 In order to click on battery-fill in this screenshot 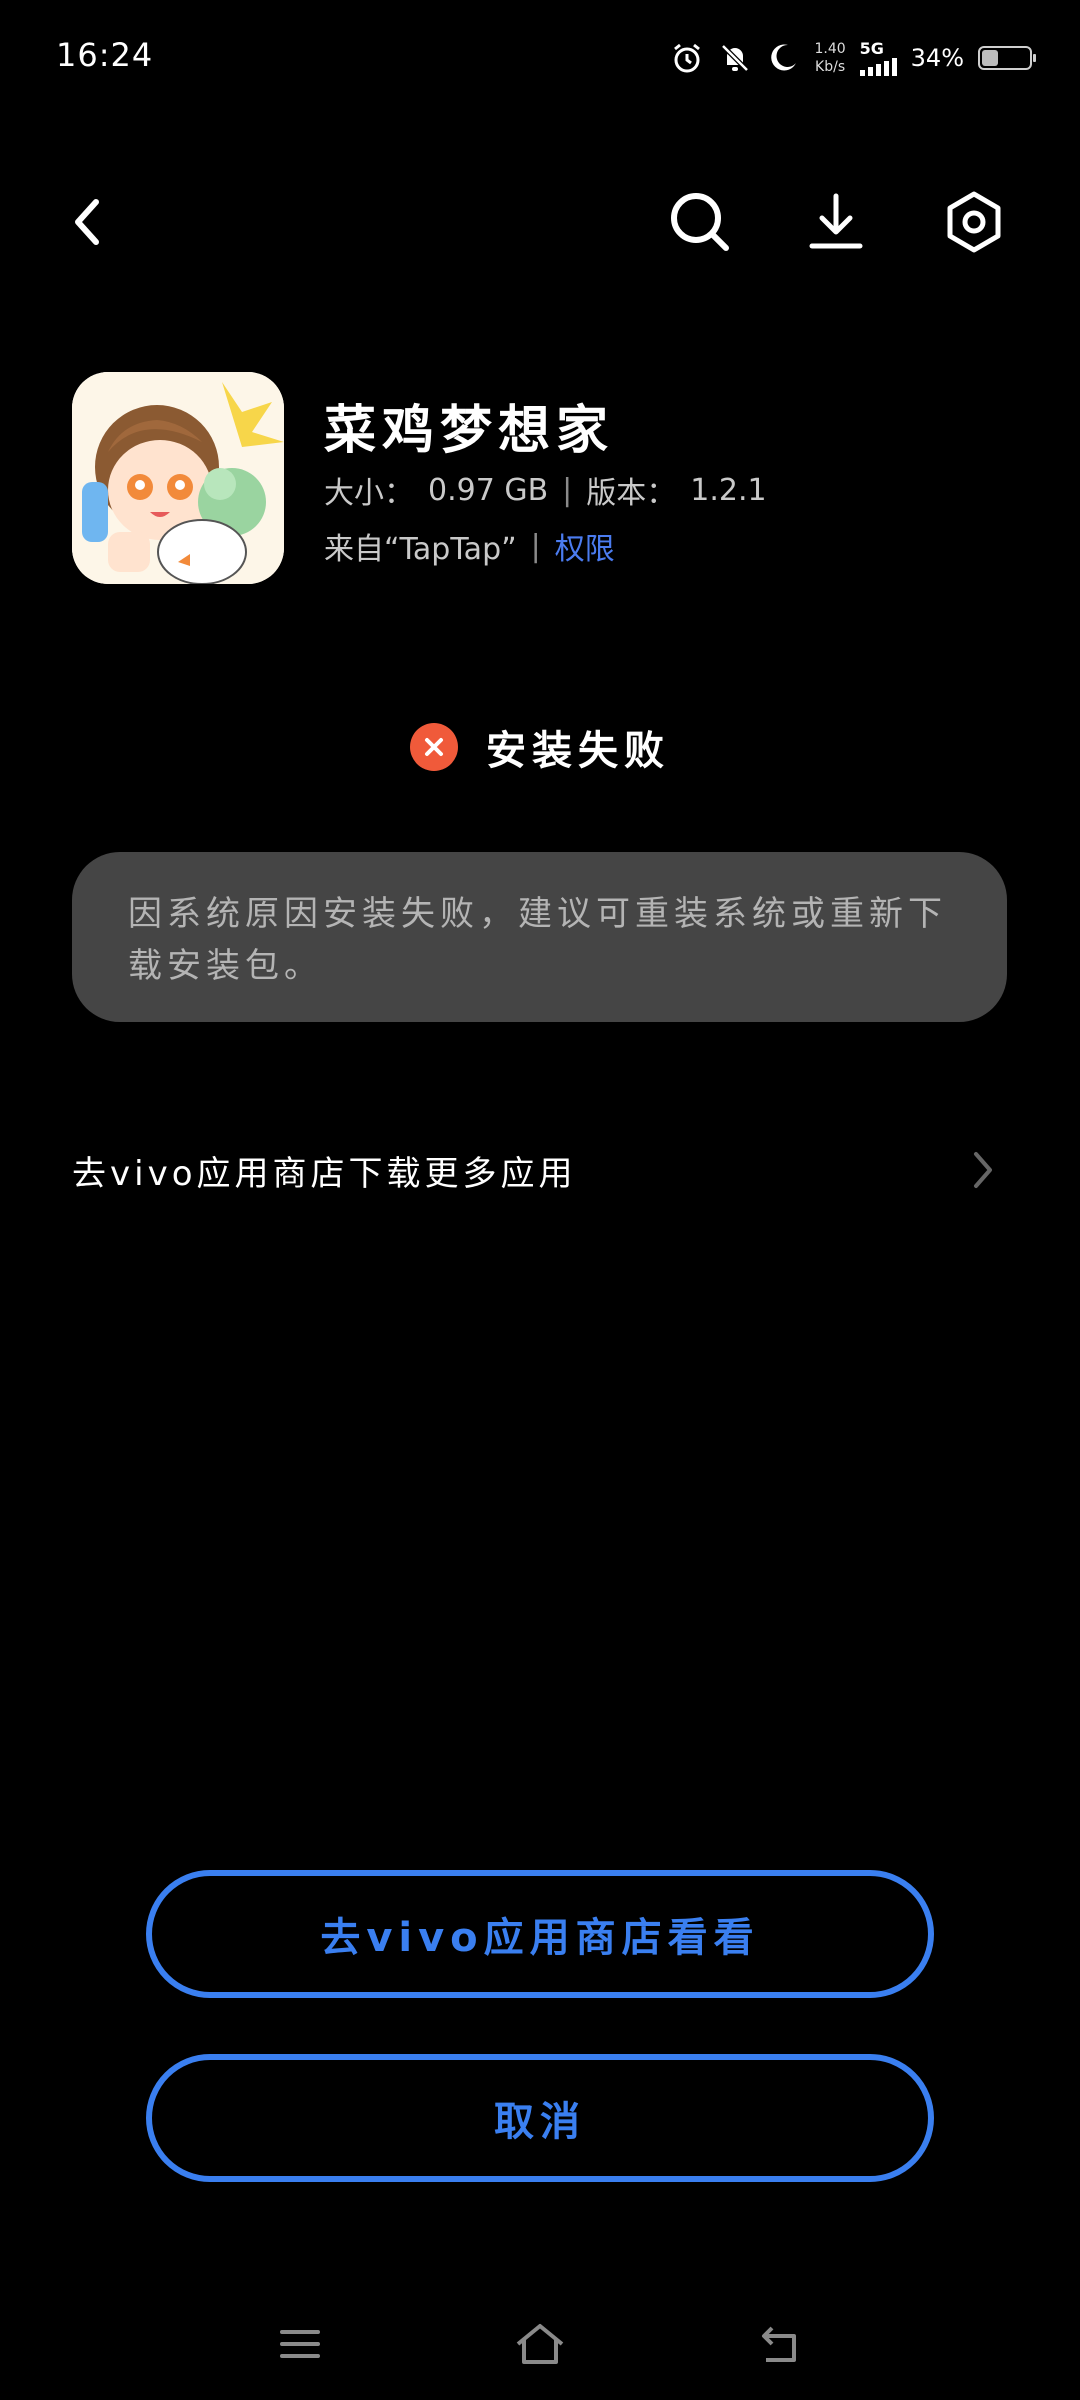, I will do `click(990, 58)`.